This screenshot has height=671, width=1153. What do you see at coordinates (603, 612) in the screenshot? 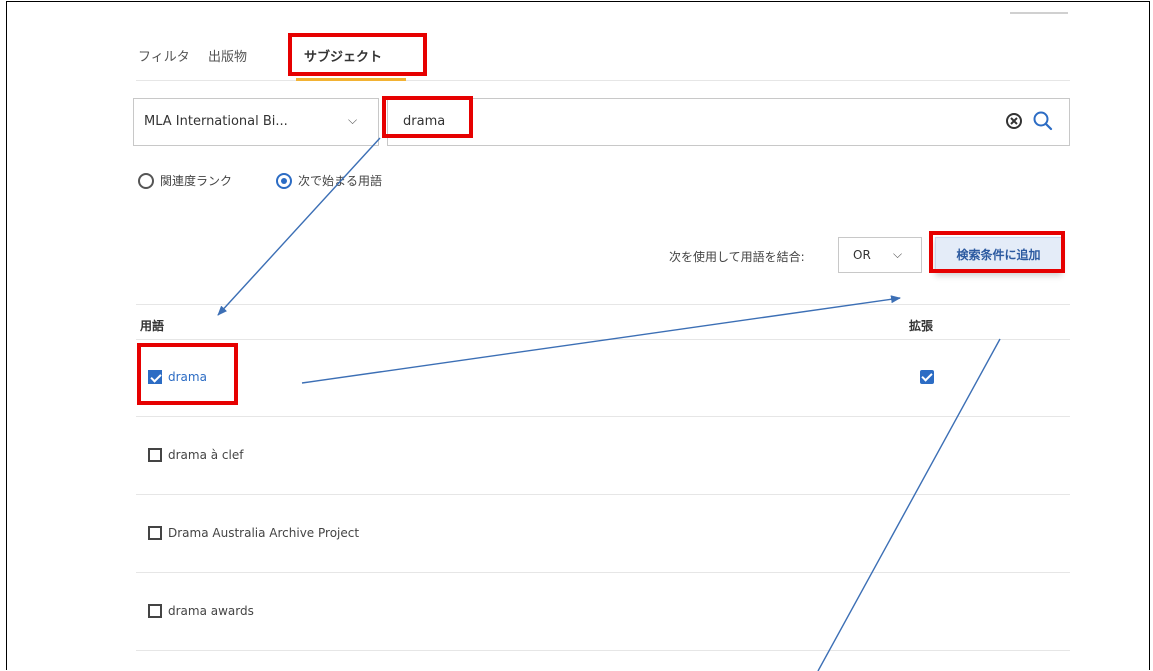
I see `table-row: drama awards` at bounding box center [603, 612].